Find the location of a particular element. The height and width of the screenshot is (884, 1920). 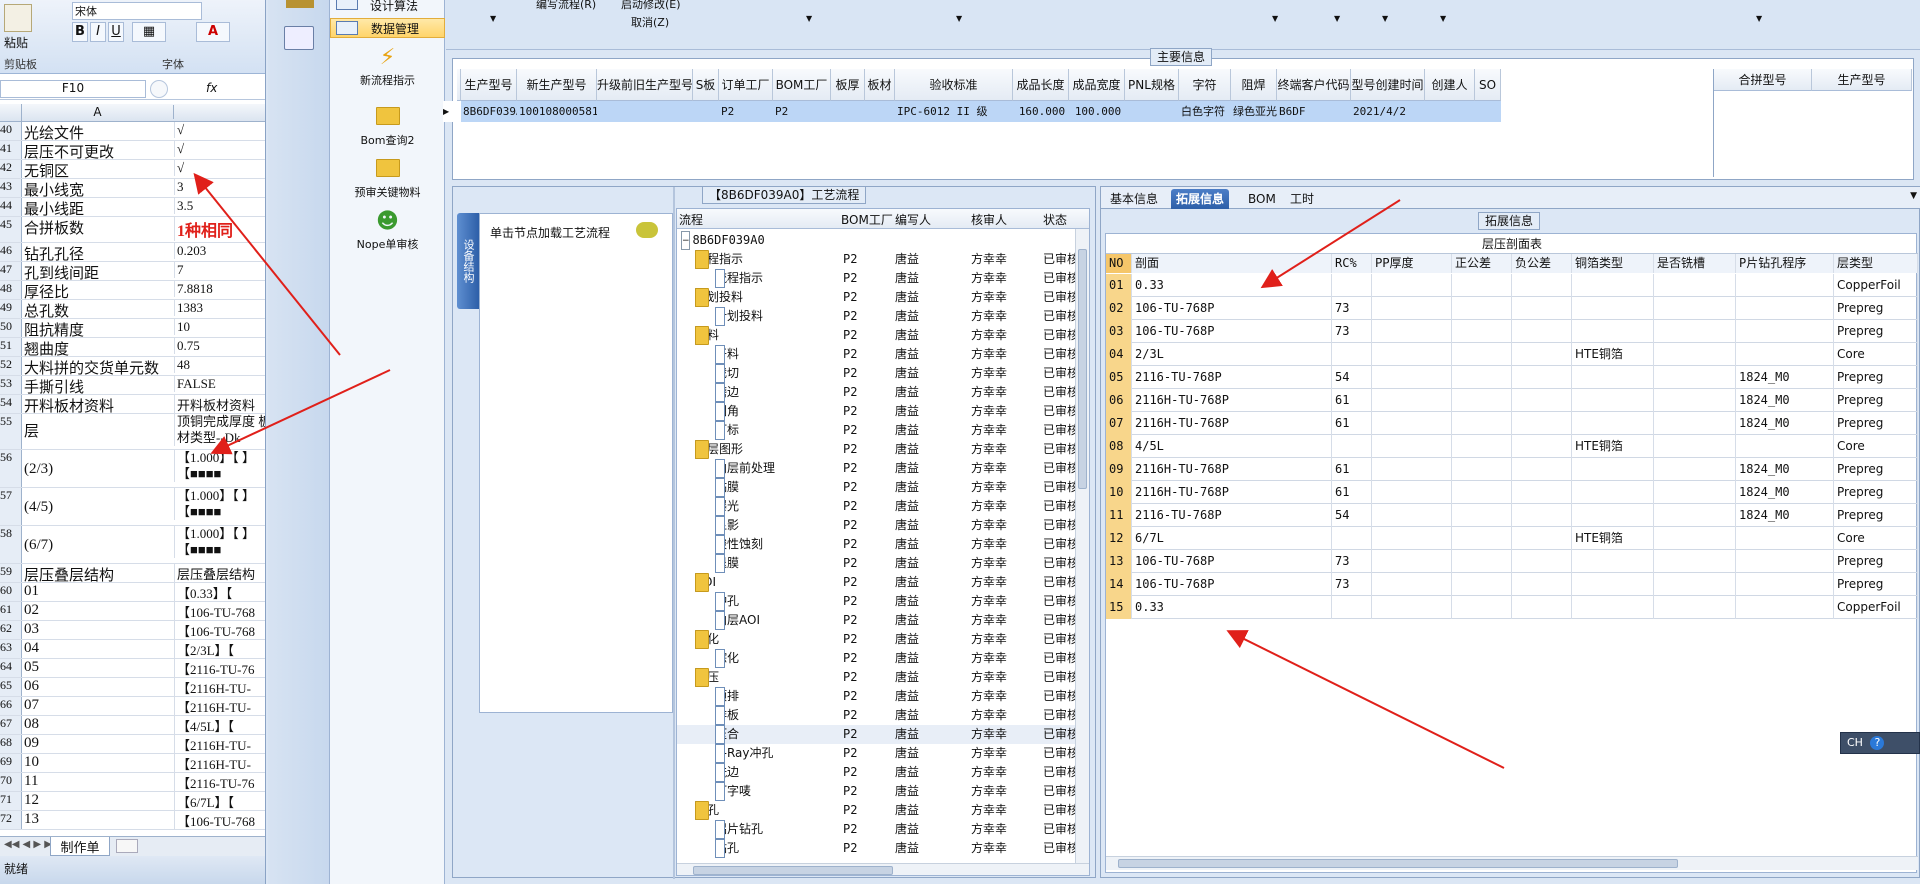

column-header: 状态 is located at coordinates (1055, 219).